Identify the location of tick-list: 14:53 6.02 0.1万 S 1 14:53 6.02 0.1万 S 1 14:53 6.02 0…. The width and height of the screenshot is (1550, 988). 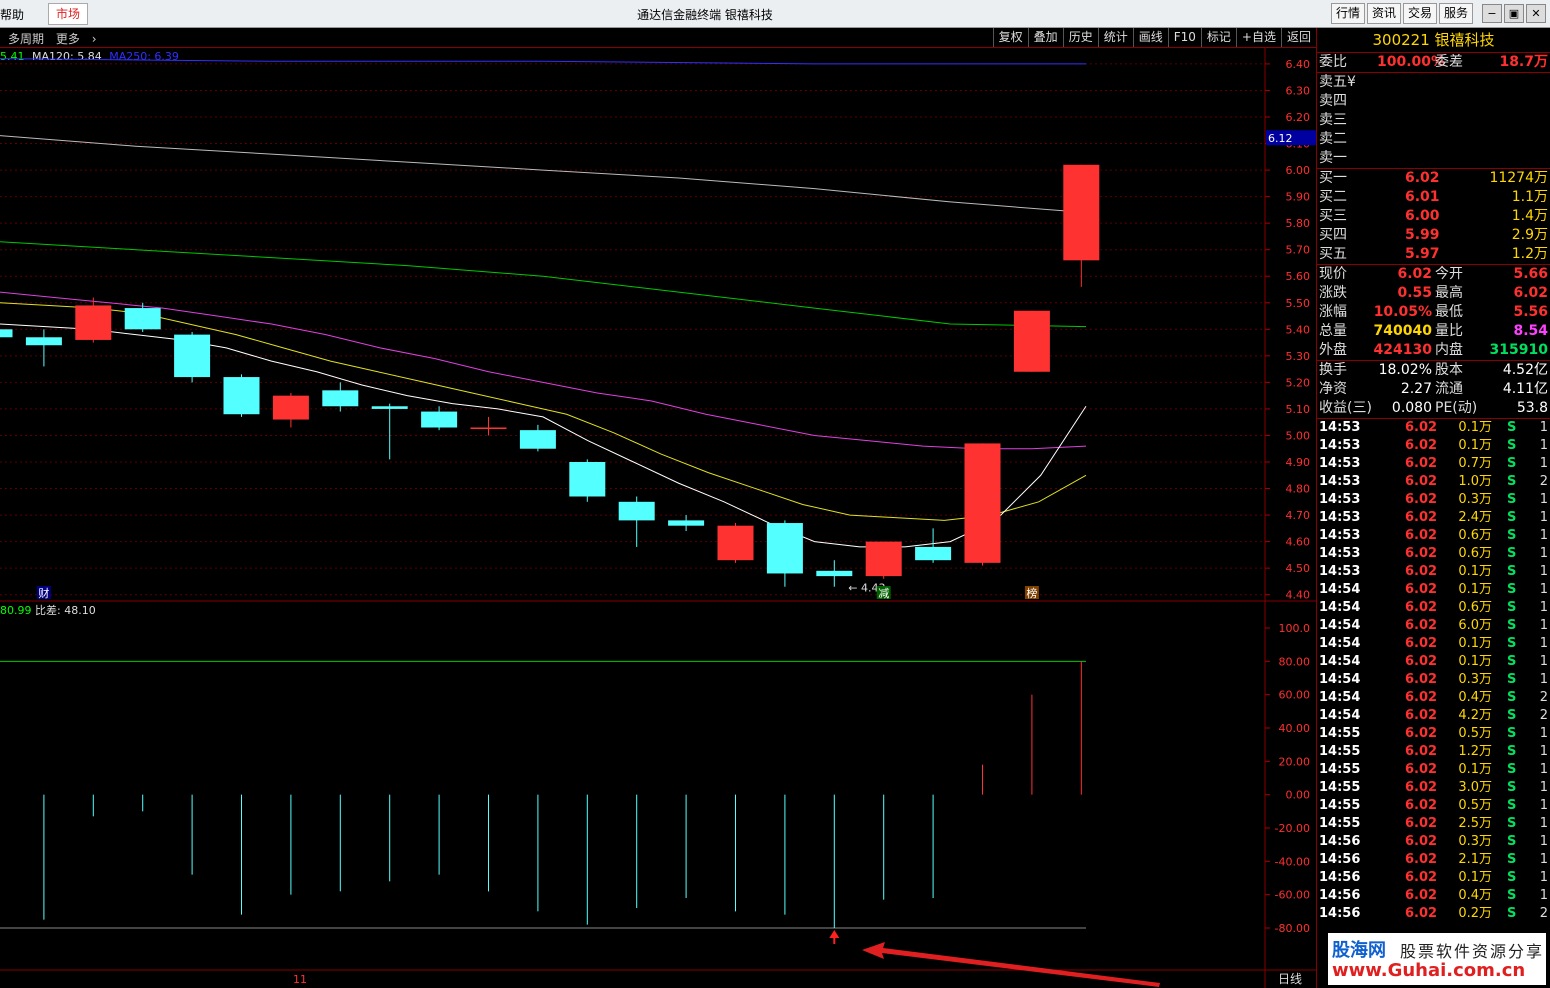
(1433, 670).